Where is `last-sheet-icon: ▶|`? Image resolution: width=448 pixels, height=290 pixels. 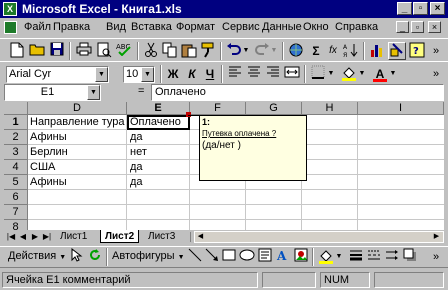 last-sheet-icon: ▶| is located at coordinates (47, 236).